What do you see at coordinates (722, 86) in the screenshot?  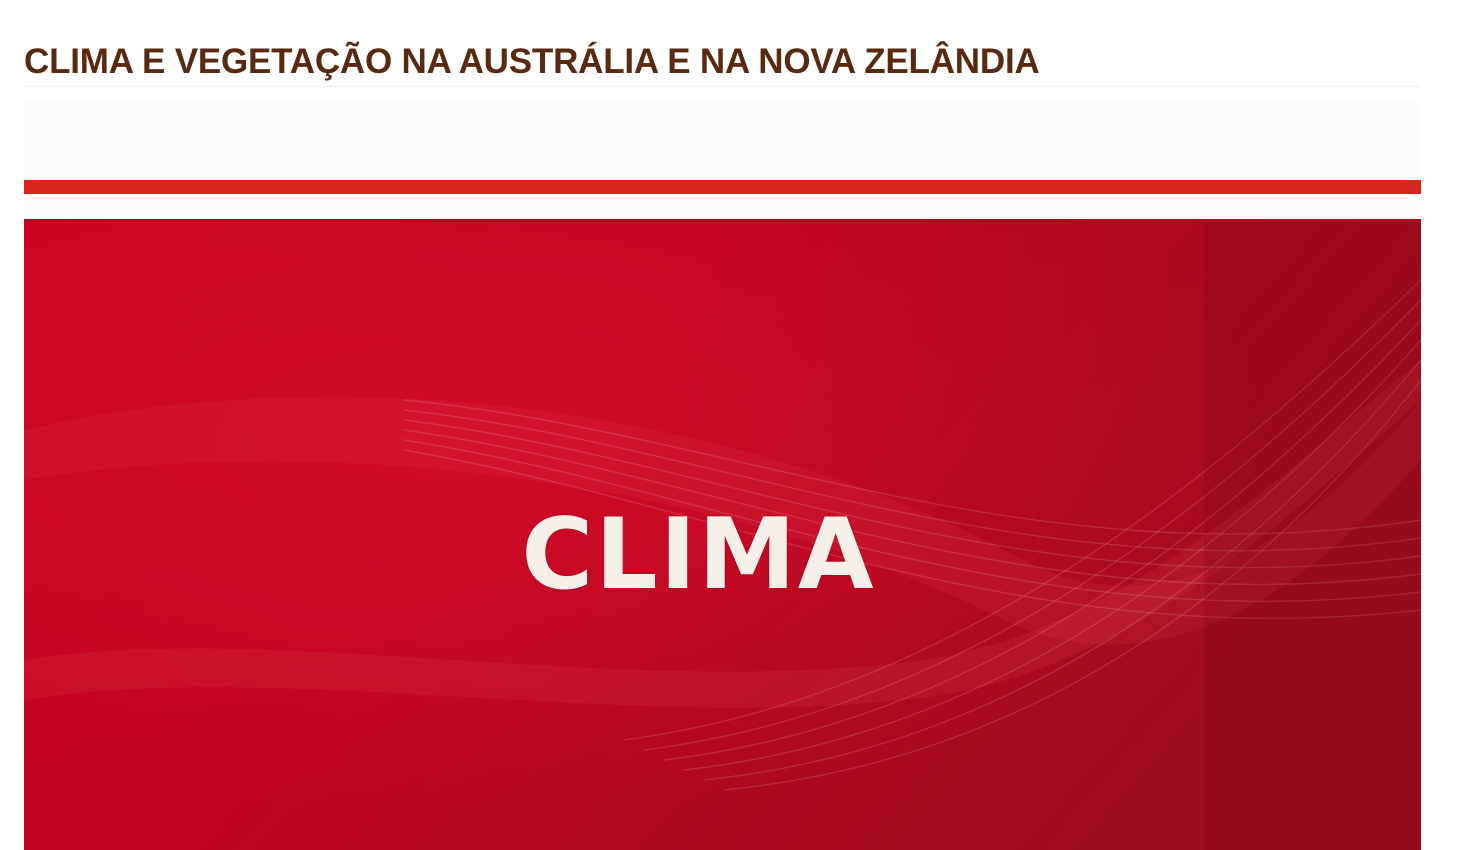 I see `title-divider` at bounding box center [722, 86].